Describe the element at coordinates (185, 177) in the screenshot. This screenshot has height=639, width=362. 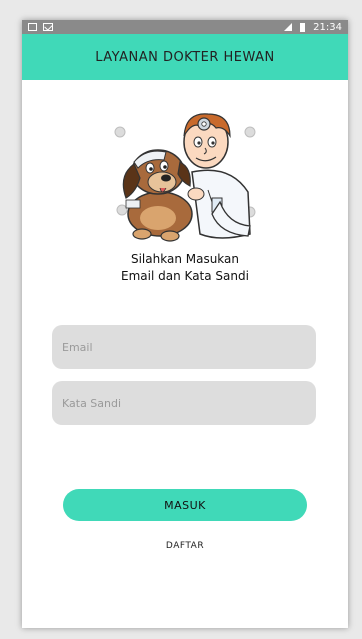
I see `vet-illustration-svg` at that location.